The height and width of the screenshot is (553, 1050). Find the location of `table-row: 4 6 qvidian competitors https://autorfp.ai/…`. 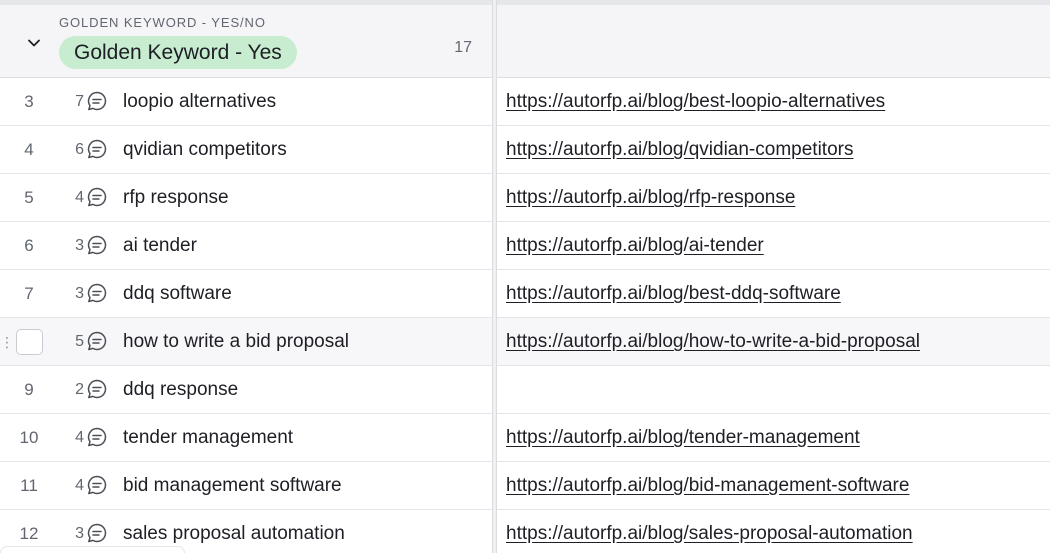

table-row: 4 6 qvidian competitors https://autorfp.ai/… is located at coordinates (525, 150).